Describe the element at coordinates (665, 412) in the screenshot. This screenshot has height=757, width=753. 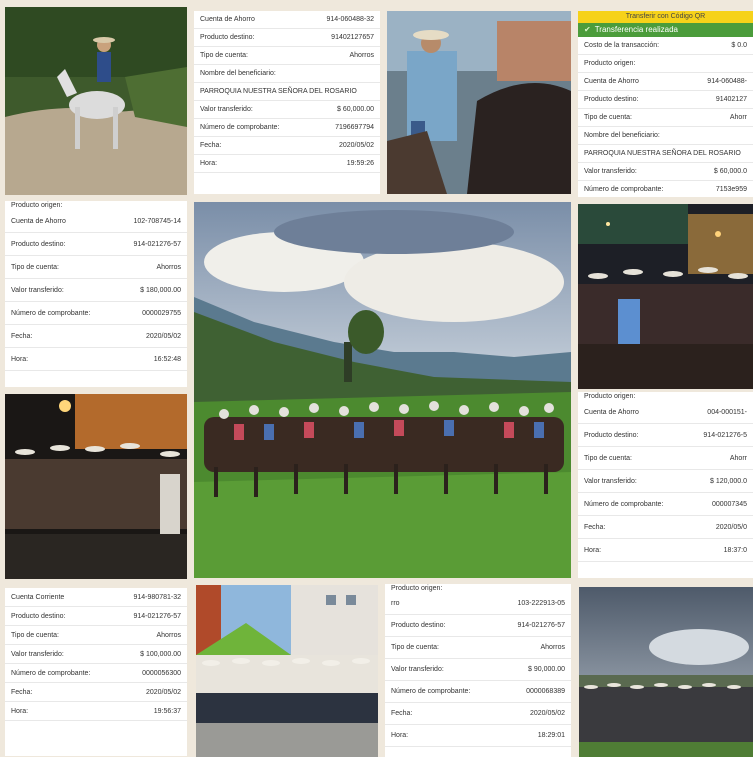
I see `receipt-row: Cuenta de Ahorro 004-000151-` at that location.